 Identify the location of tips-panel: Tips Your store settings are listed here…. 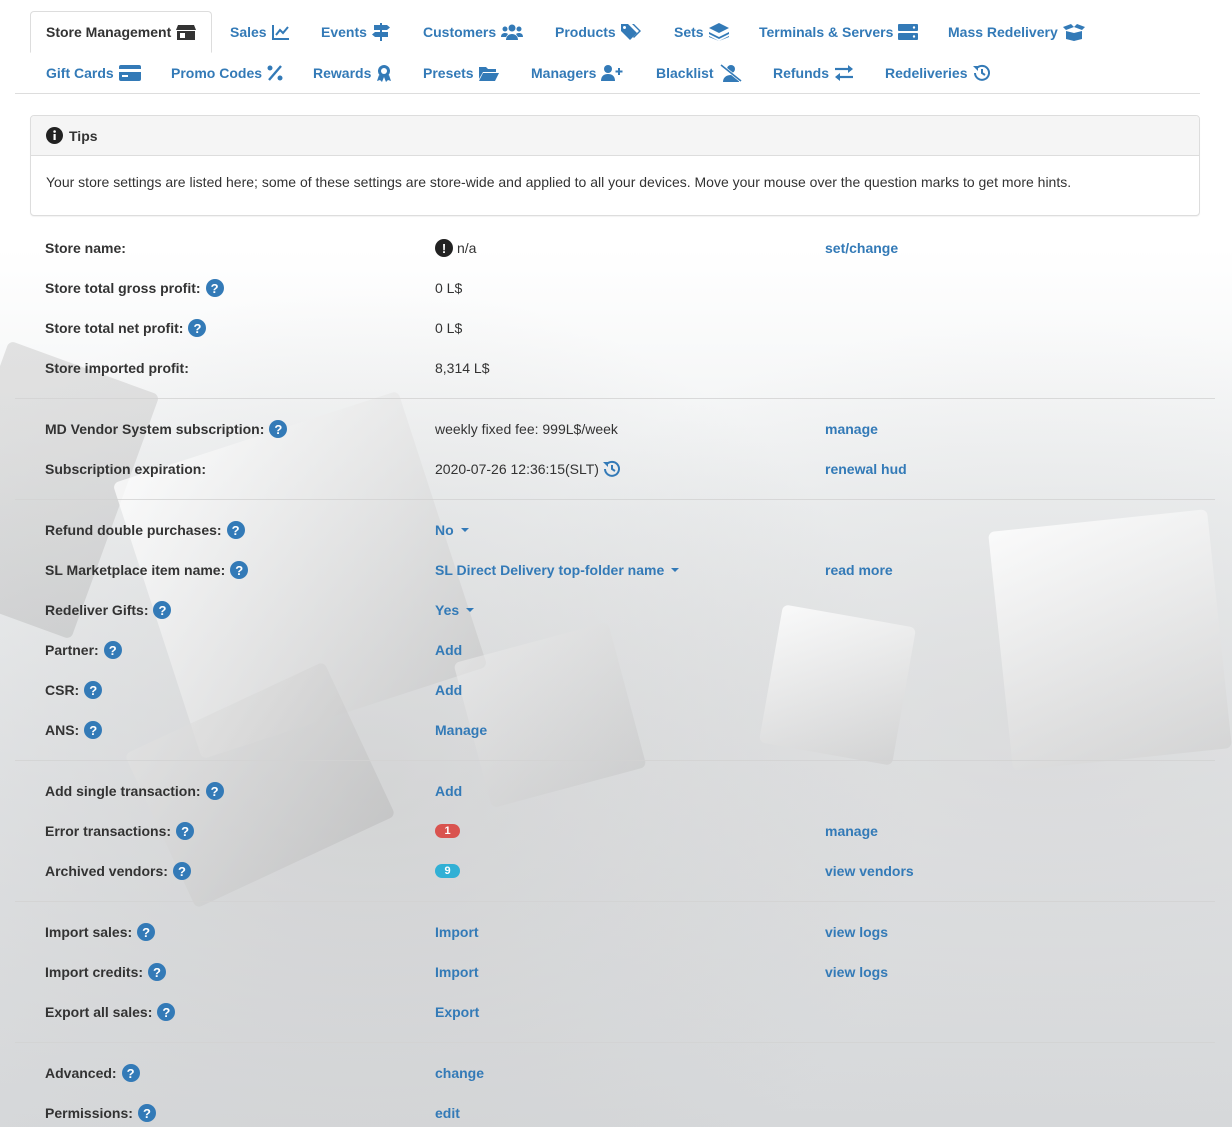
(615, 165).